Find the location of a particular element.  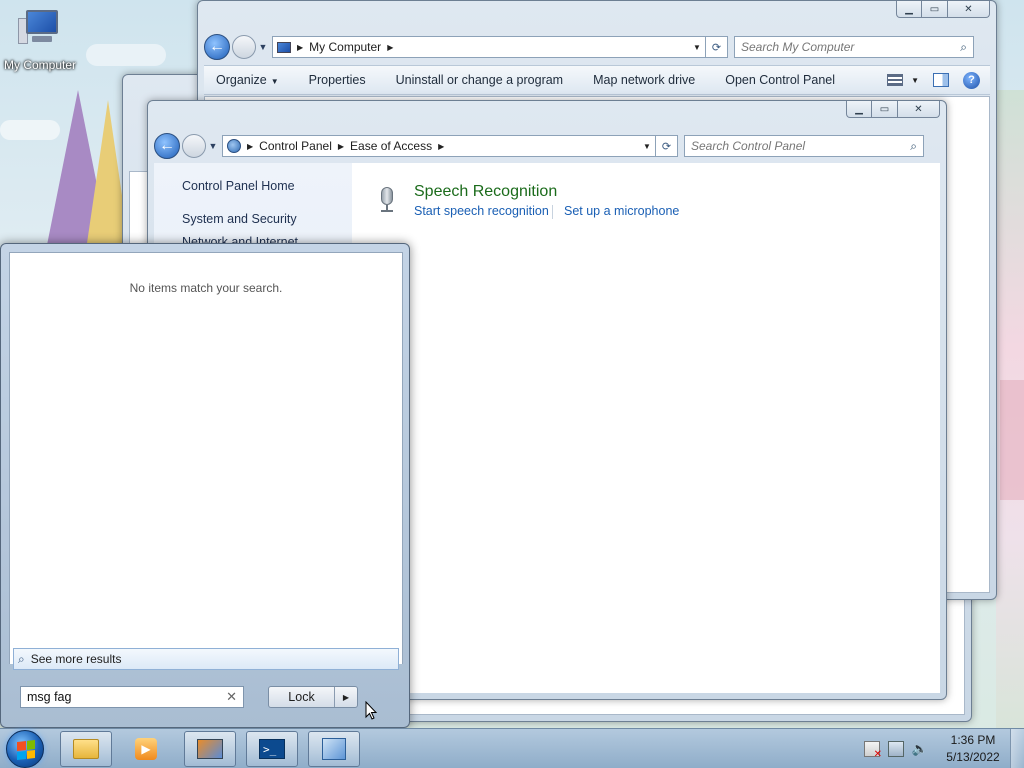

preview-pane-icon is located at coordinates (941, 80).